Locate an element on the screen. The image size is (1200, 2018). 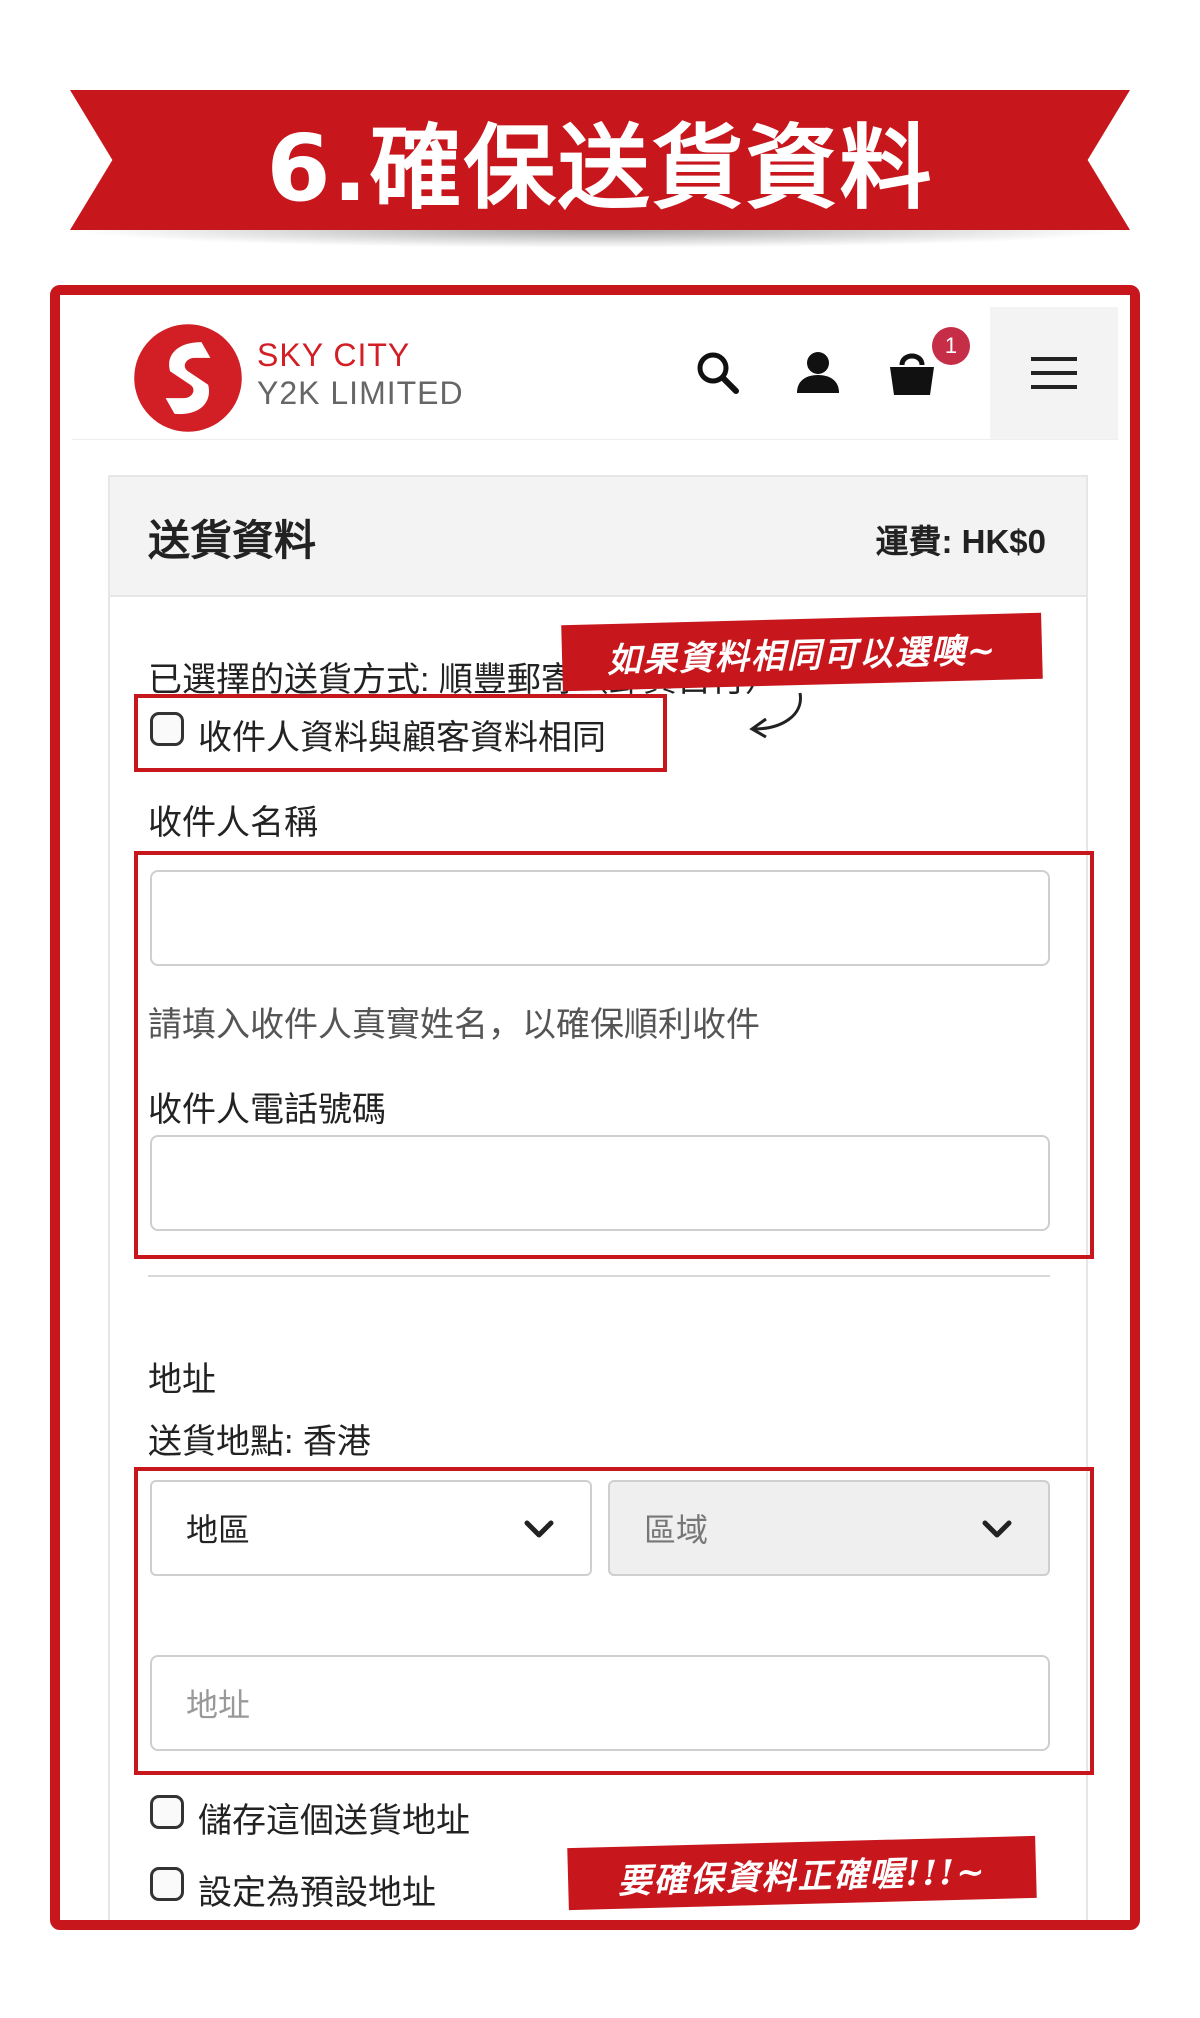
logo-text-line2: Y2K LIMITED is located at coordinates (360, 393).